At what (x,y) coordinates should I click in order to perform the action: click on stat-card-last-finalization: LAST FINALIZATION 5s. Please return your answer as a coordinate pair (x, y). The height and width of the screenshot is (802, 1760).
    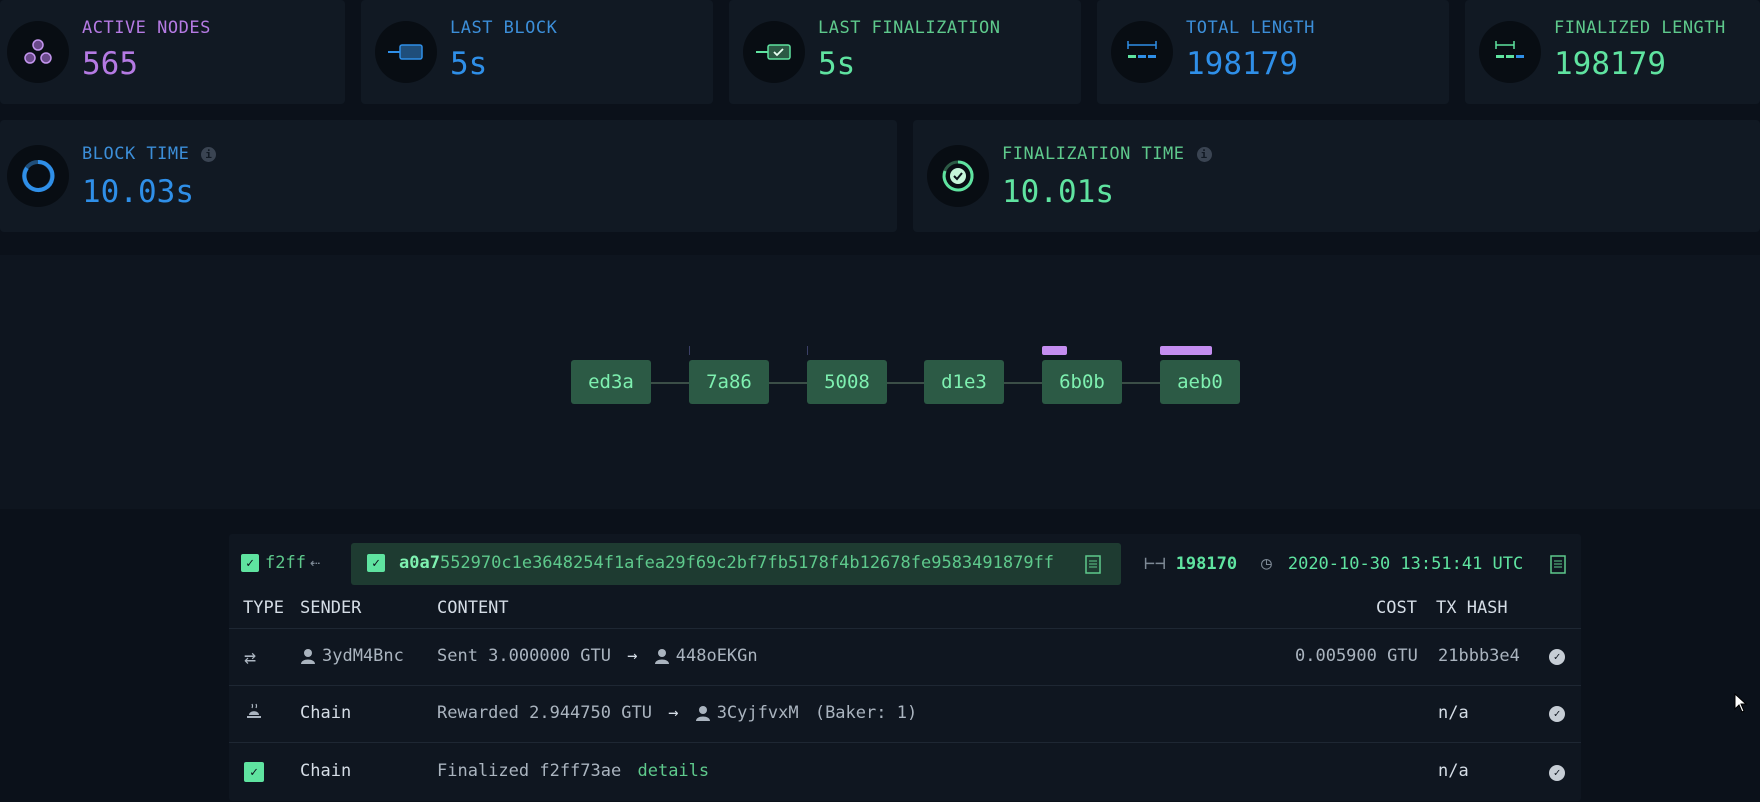
    Looking at the image, I should click on (905, 52).